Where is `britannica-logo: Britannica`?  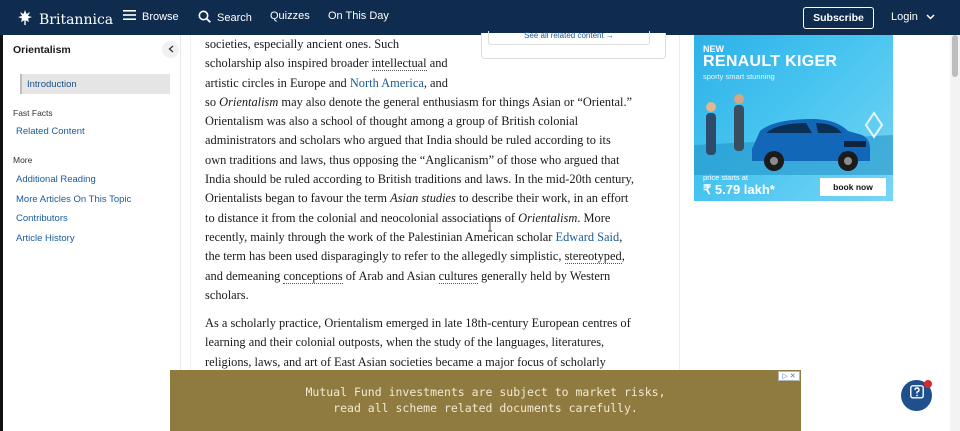
britannica-logo: Britannica is located at coordinates (64, 19).